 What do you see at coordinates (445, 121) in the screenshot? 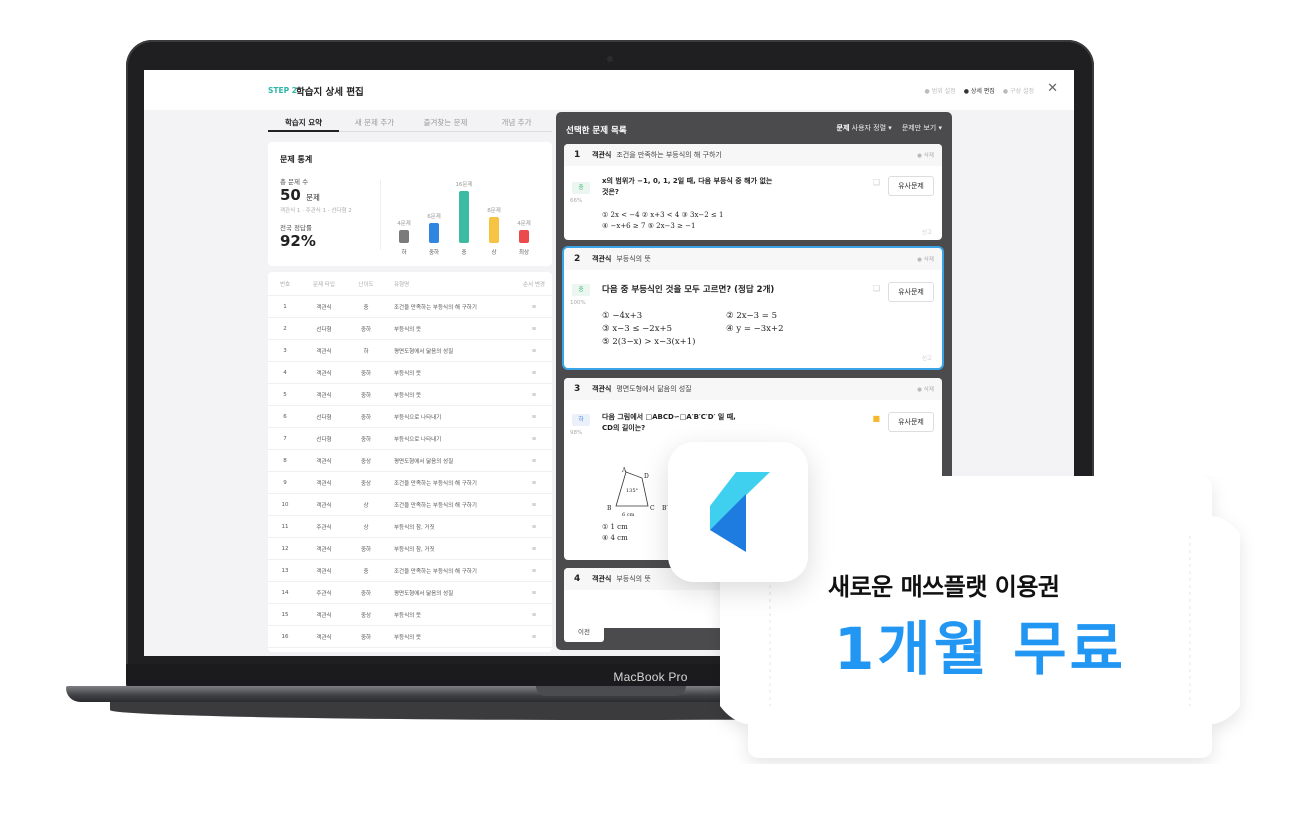
I see `tab-favorites: 즐겨찾는 문제` at bounding box center [445, 121].